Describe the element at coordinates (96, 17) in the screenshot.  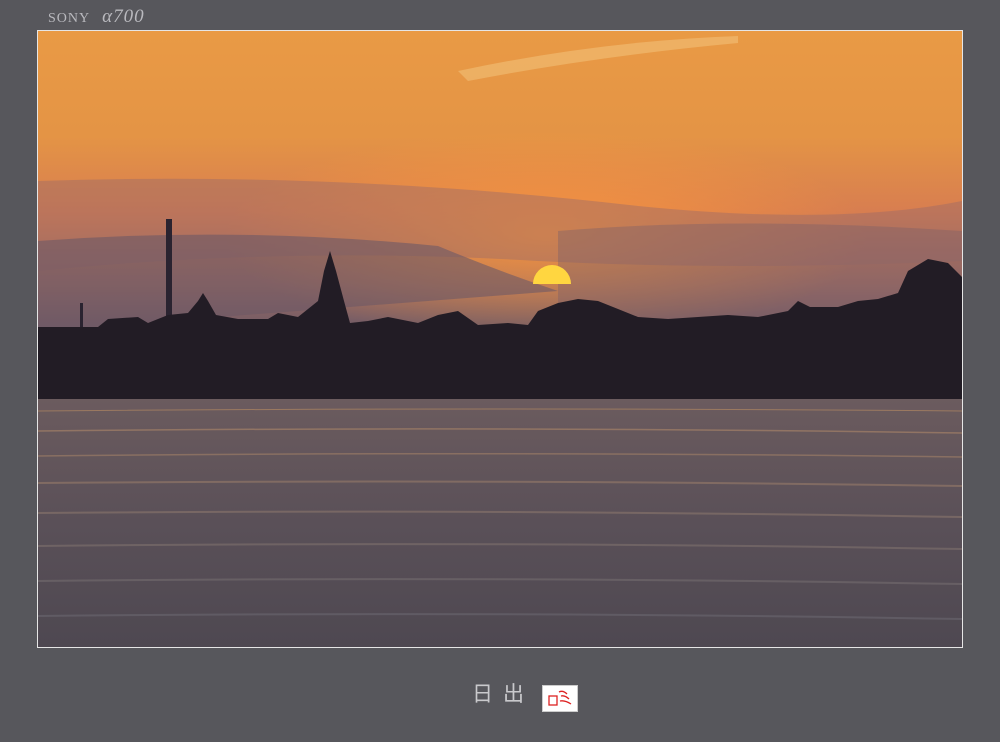
I see `camera-label: SONY α700` at that location.